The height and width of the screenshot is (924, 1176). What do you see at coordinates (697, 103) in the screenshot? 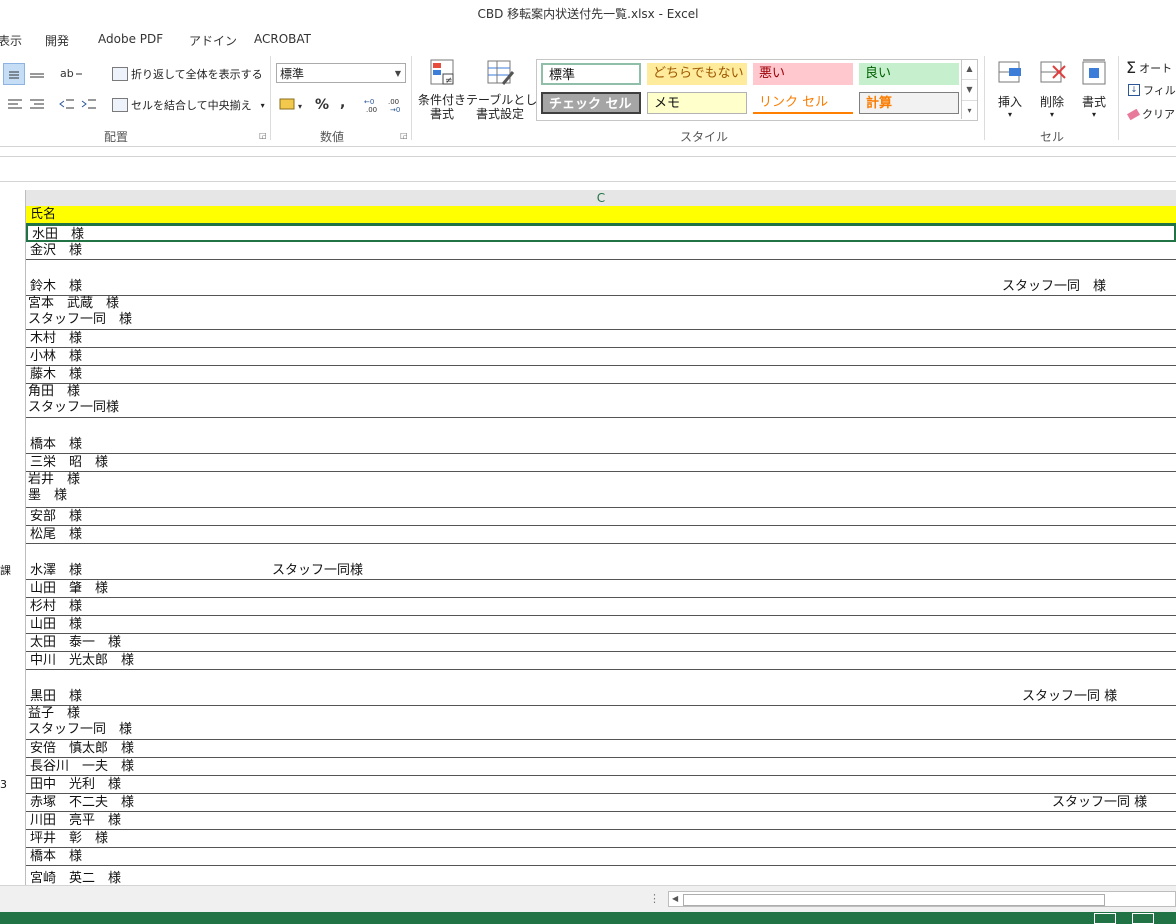
I see `style-note: メモ` at bounding box center [697, 103].